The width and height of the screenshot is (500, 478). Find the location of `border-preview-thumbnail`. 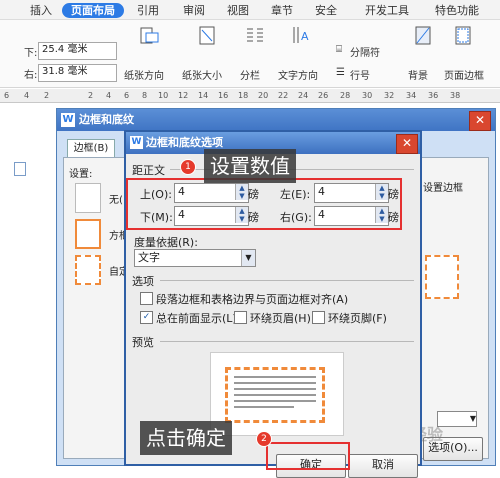

border-preview-thumbnail is located at coordinates (442, 277).